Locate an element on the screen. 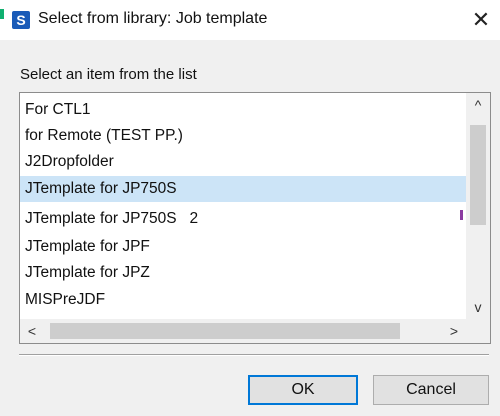 The height and width of the screenshot is (416, 500). vertical-scrollbar: ^ v is located at coordinates (478, 206).